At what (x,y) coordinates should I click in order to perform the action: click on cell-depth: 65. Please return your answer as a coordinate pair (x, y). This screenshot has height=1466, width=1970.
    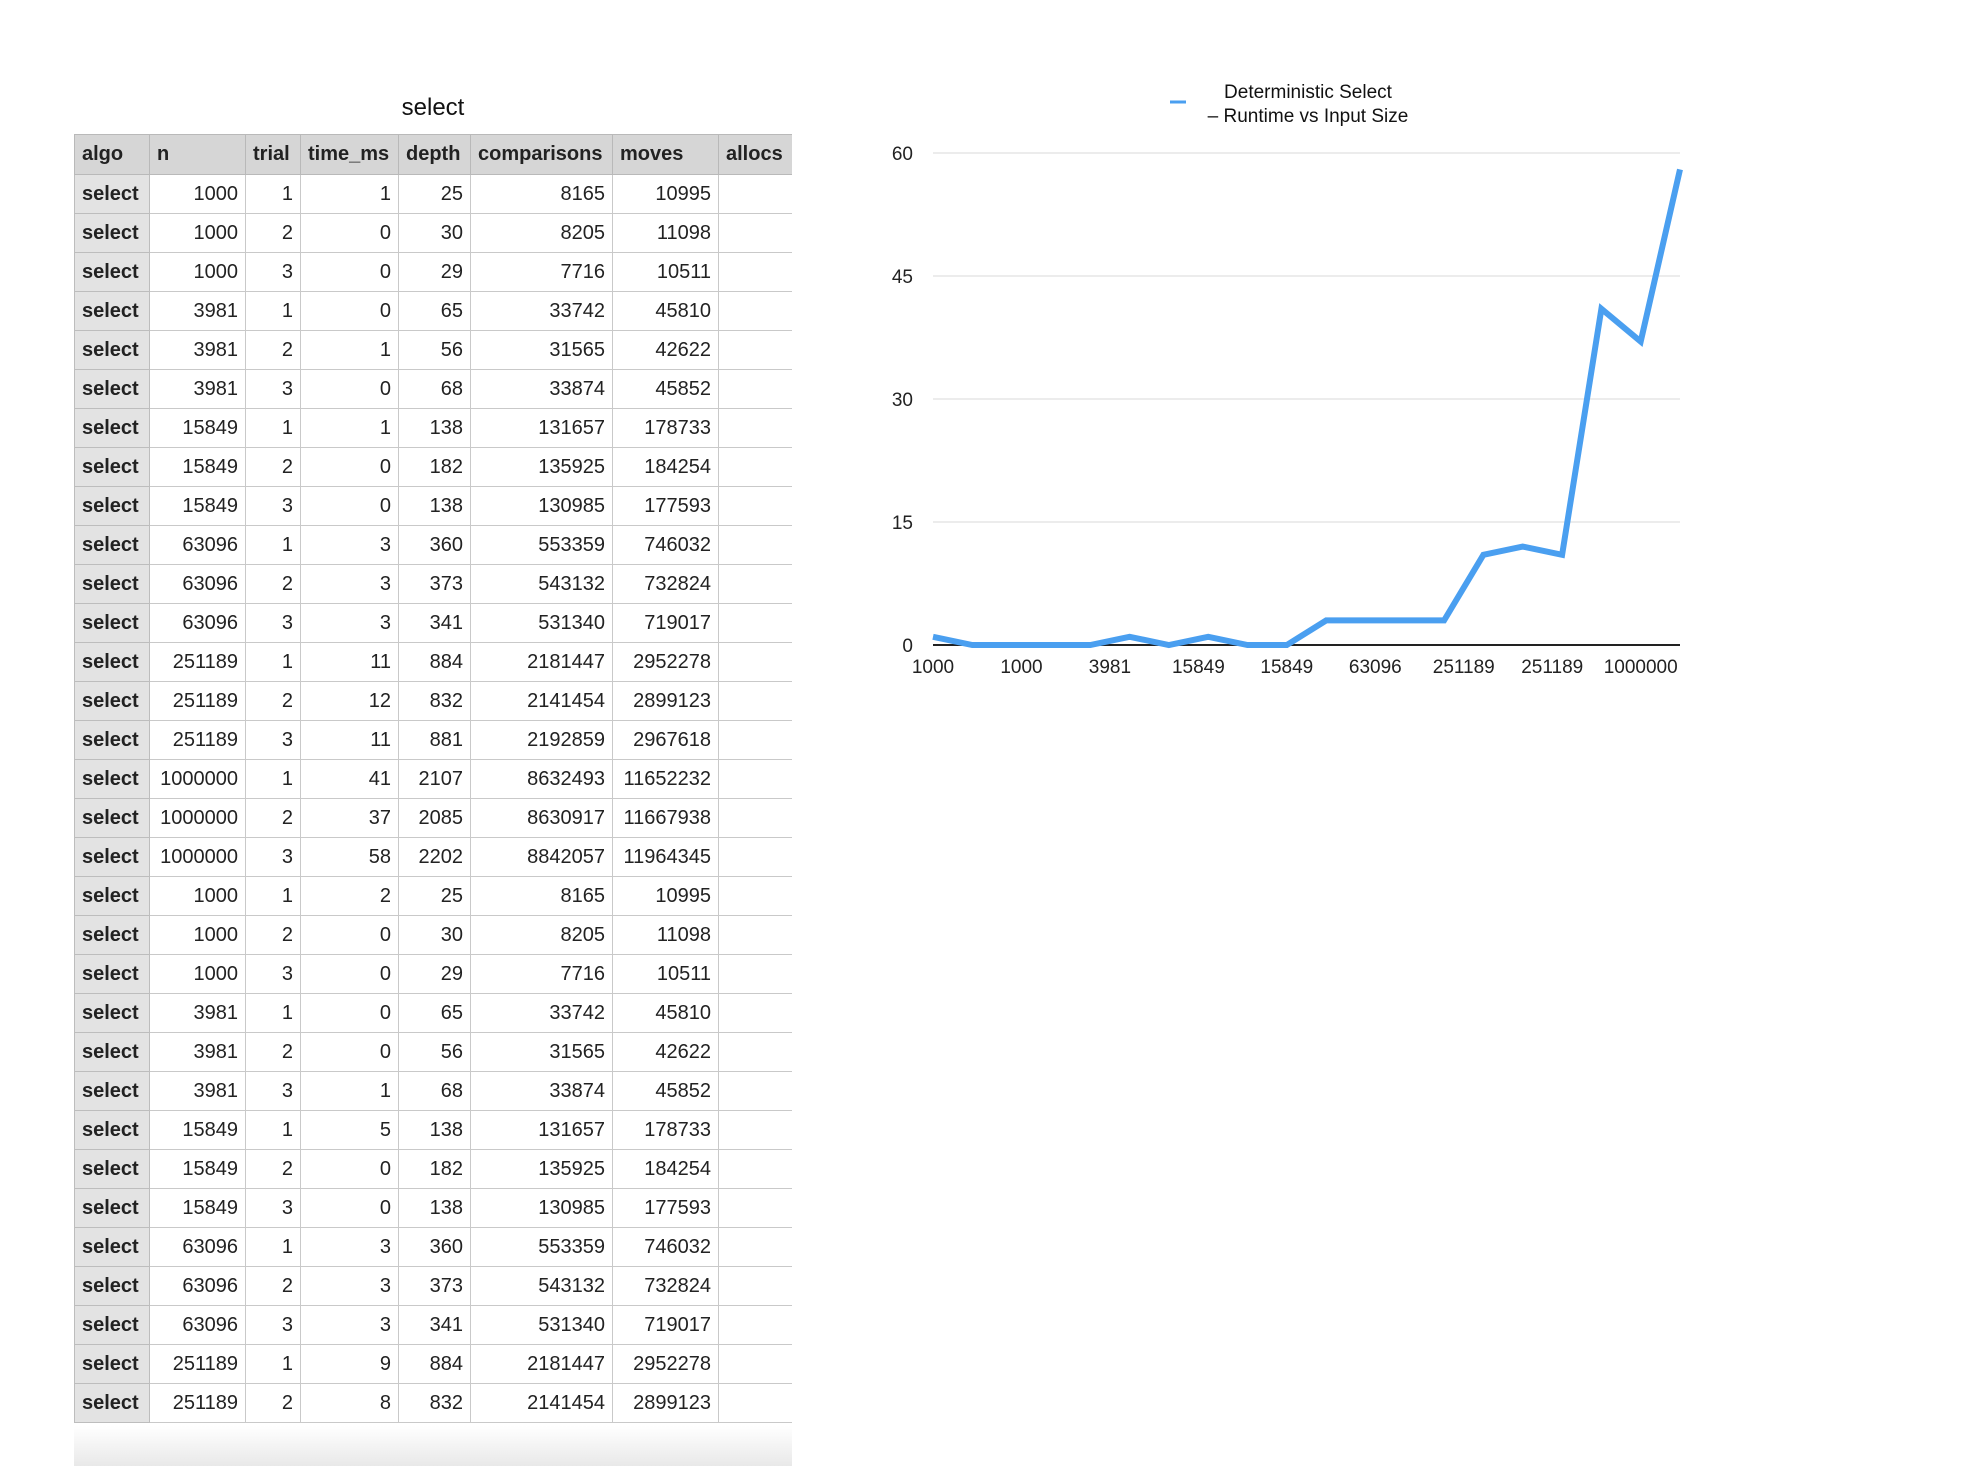
    Looking at the image, I should click on (434, 1013).